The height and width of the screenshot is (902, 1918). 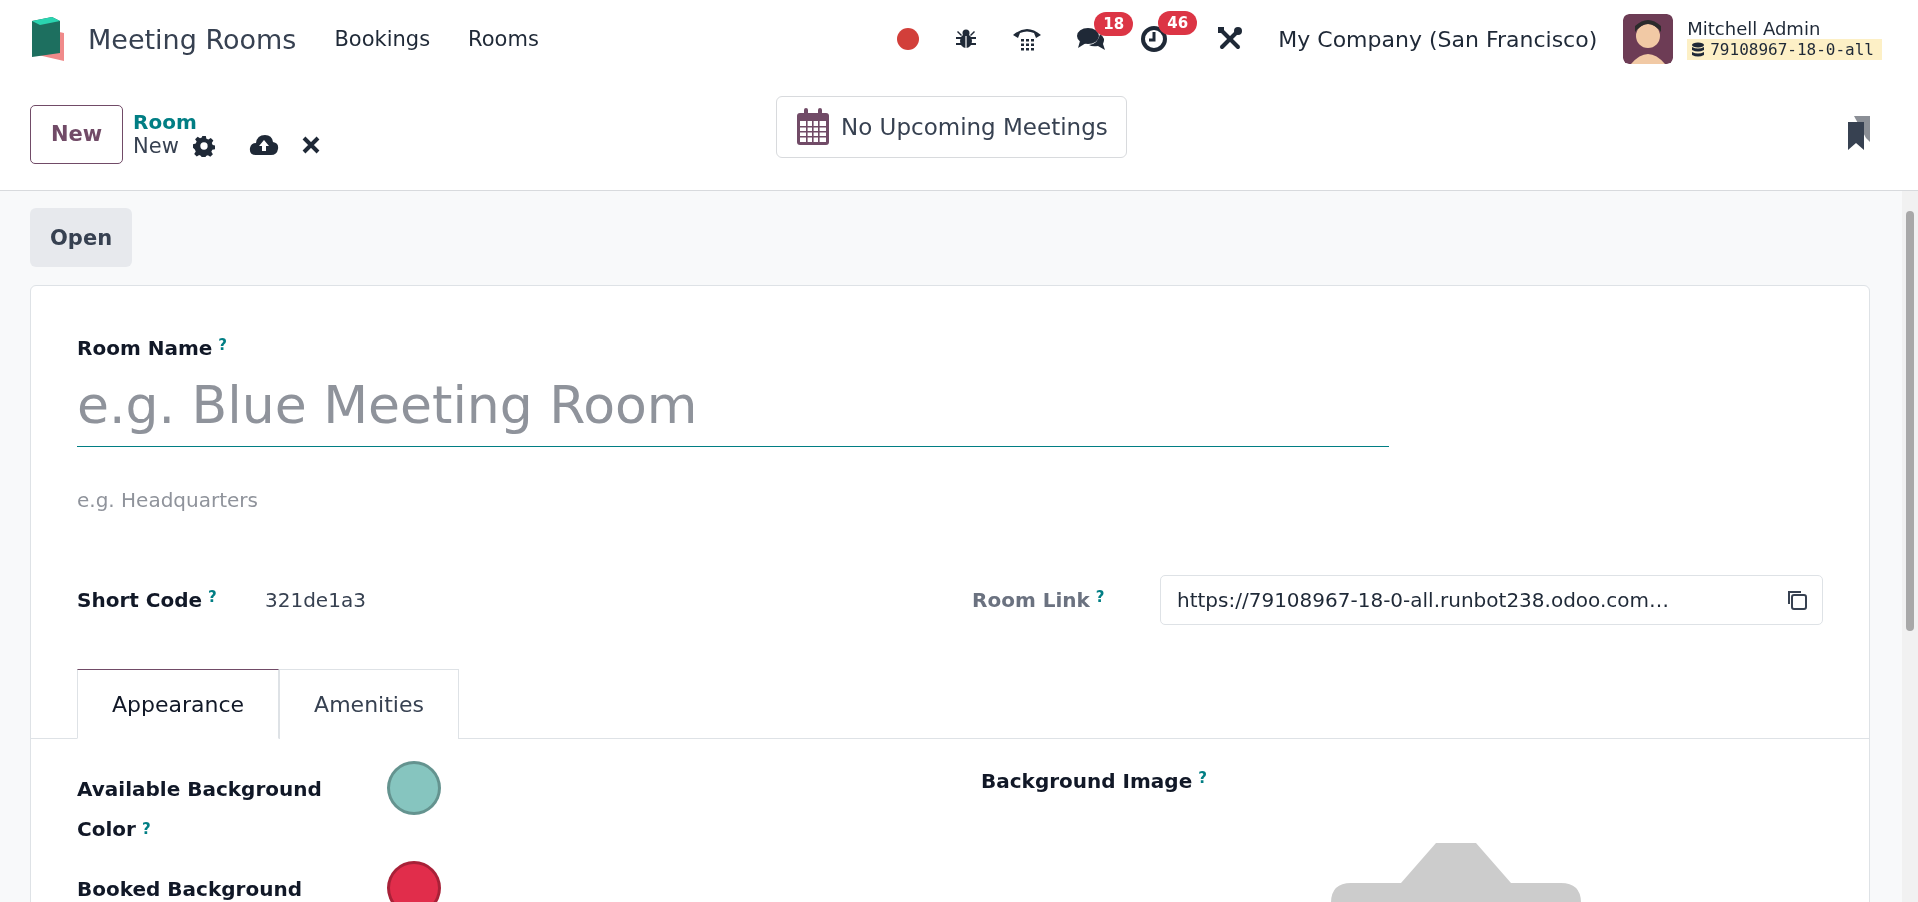 I want to click on menu-item: Rooms, so click(x=503, y=39).